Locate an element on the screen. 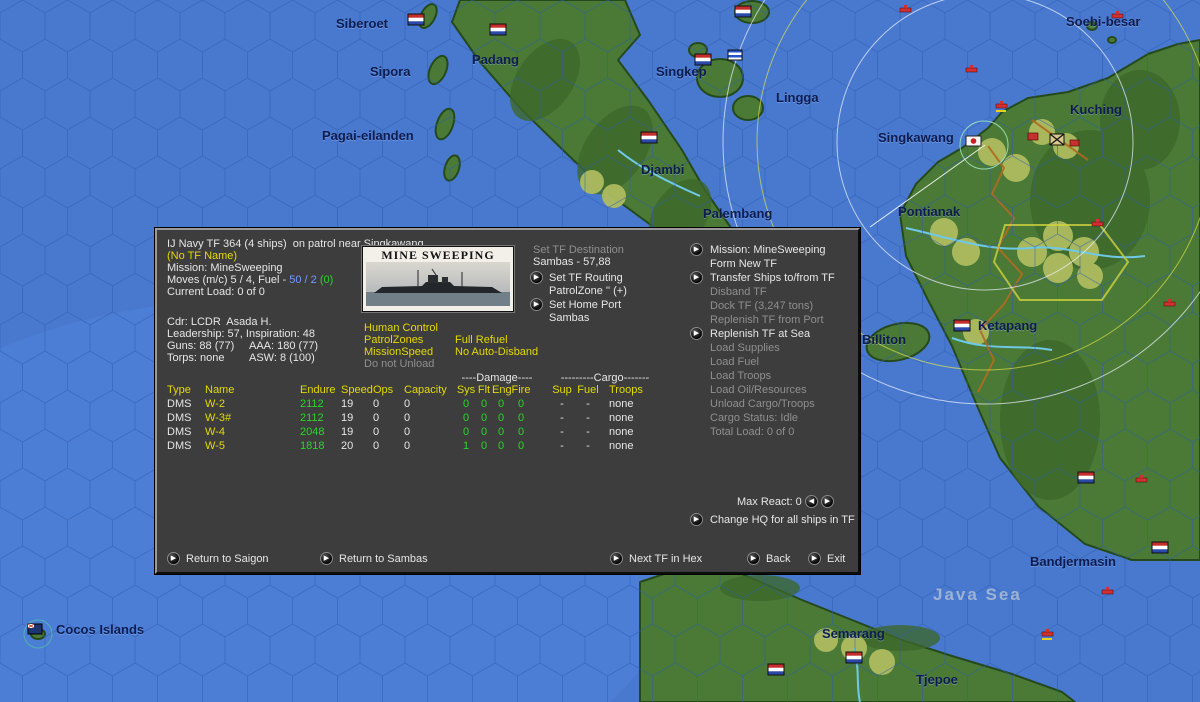 Image resolution: width=1200 pixels, height=702 pixels. ship-row-3-ops: 0 is located at coordinates (376, 446).